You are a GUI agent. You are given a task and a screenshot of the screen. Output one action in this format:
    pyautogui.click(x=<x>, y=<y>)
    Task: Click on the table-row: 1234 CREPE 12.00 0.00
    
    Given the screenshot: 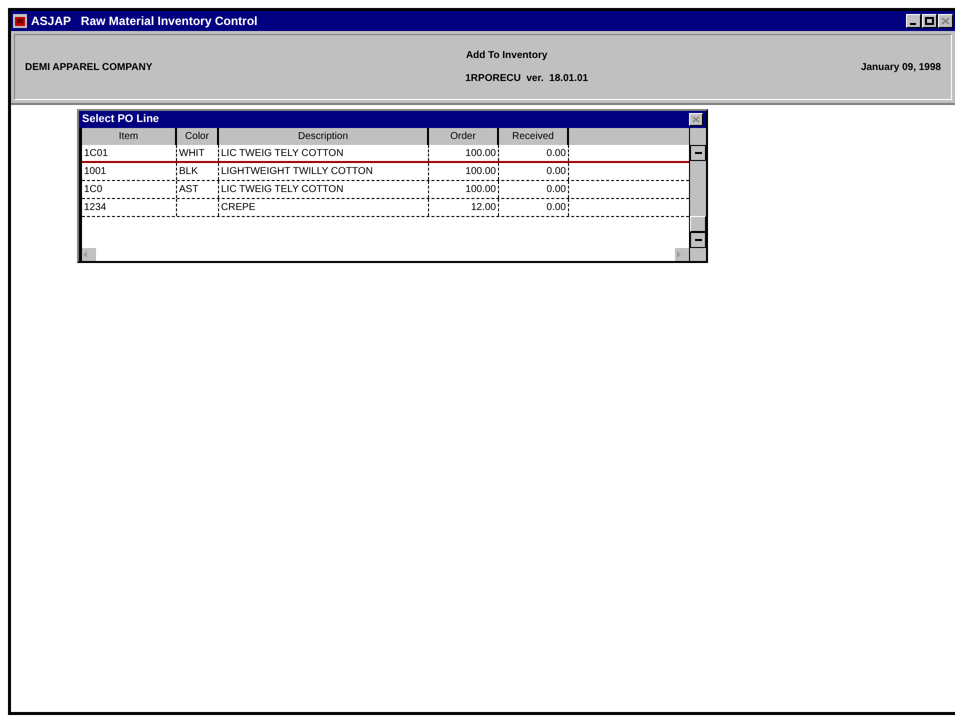 What is the action you would take?
    pyautogui.click(x=385, y=208)
    